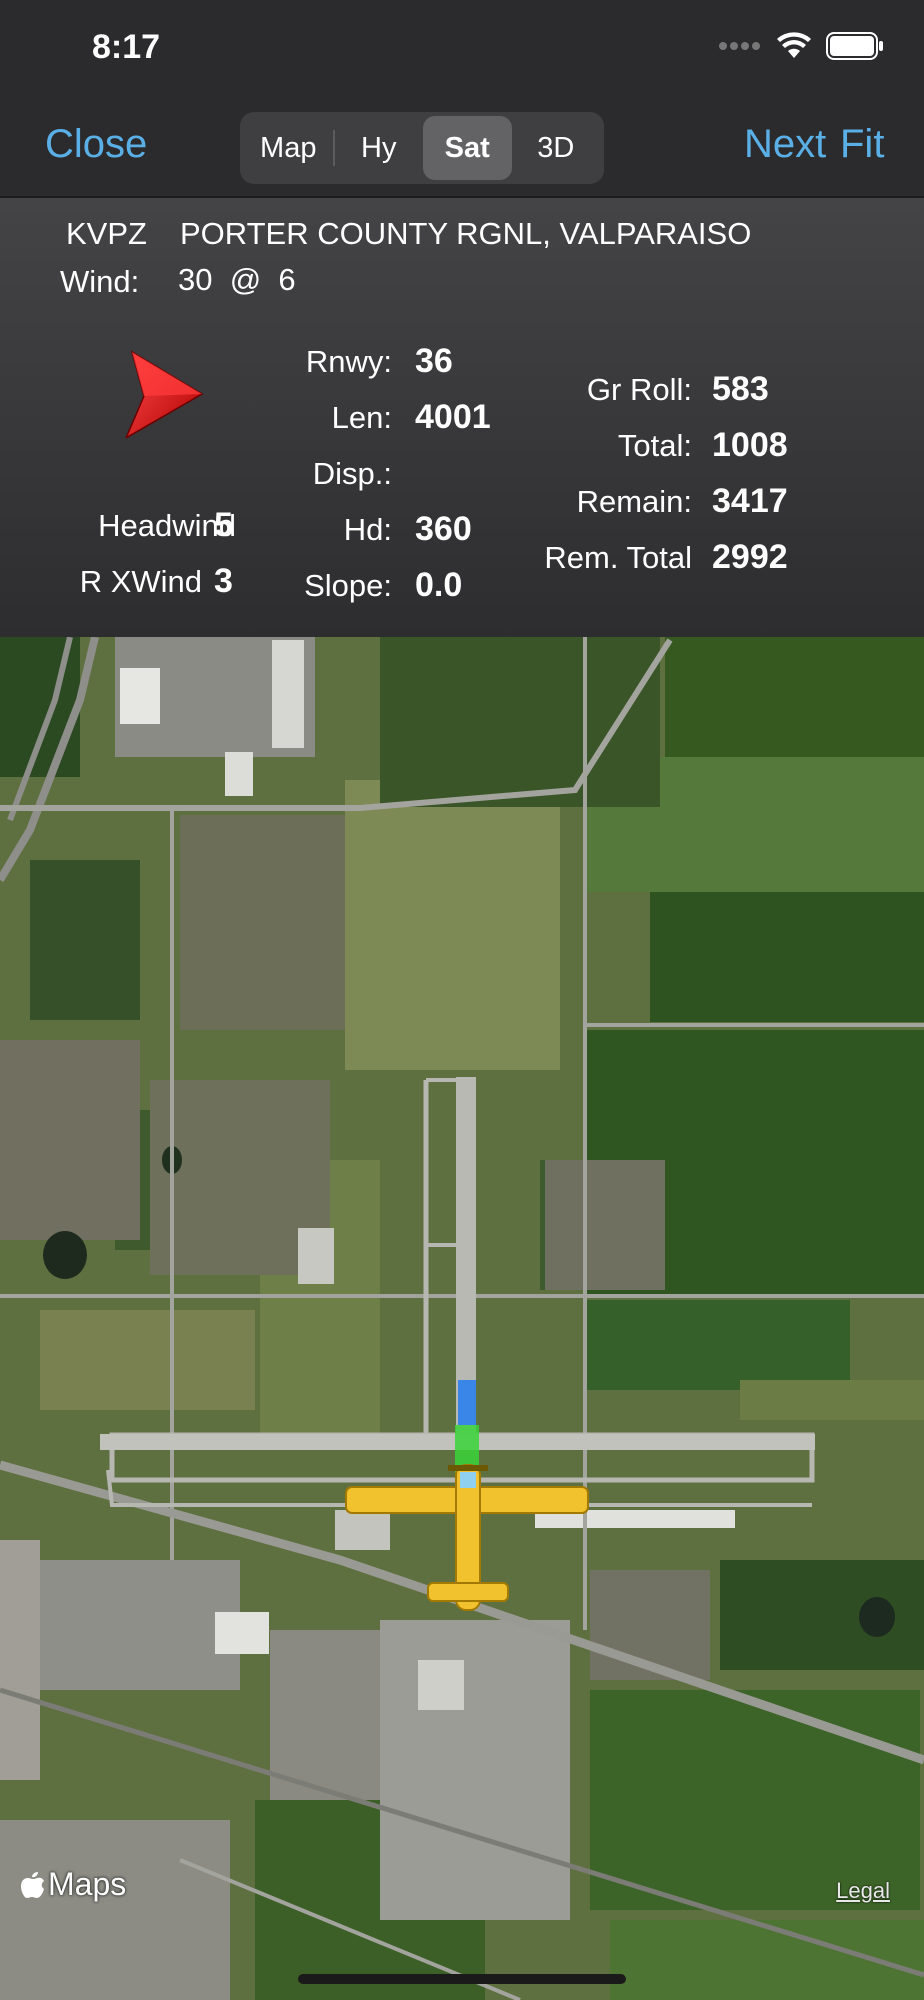 This screenshot has width=924, height=2000. Describe the element at coordinates (352, 473) in the screenshot. I see `displaced-threshold-label: Disp.:` at that location.